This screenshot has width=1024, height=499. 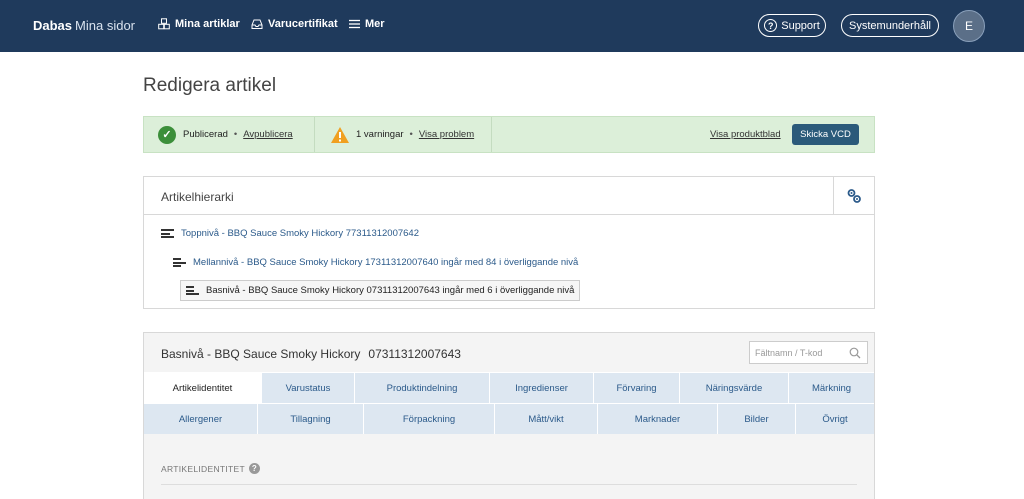 I want to click on nav-mina-artiklar: Mina artiklar, so click(x=199, y=24).